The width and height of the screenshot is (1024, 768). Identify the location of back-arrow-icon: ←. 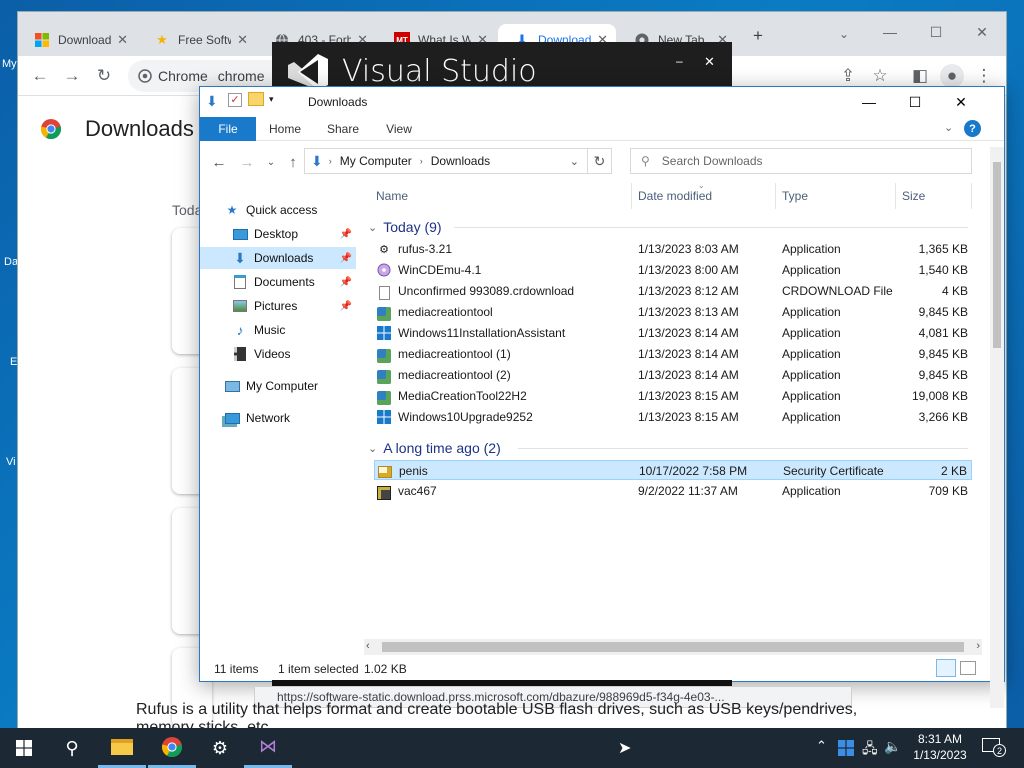
(219, 162).